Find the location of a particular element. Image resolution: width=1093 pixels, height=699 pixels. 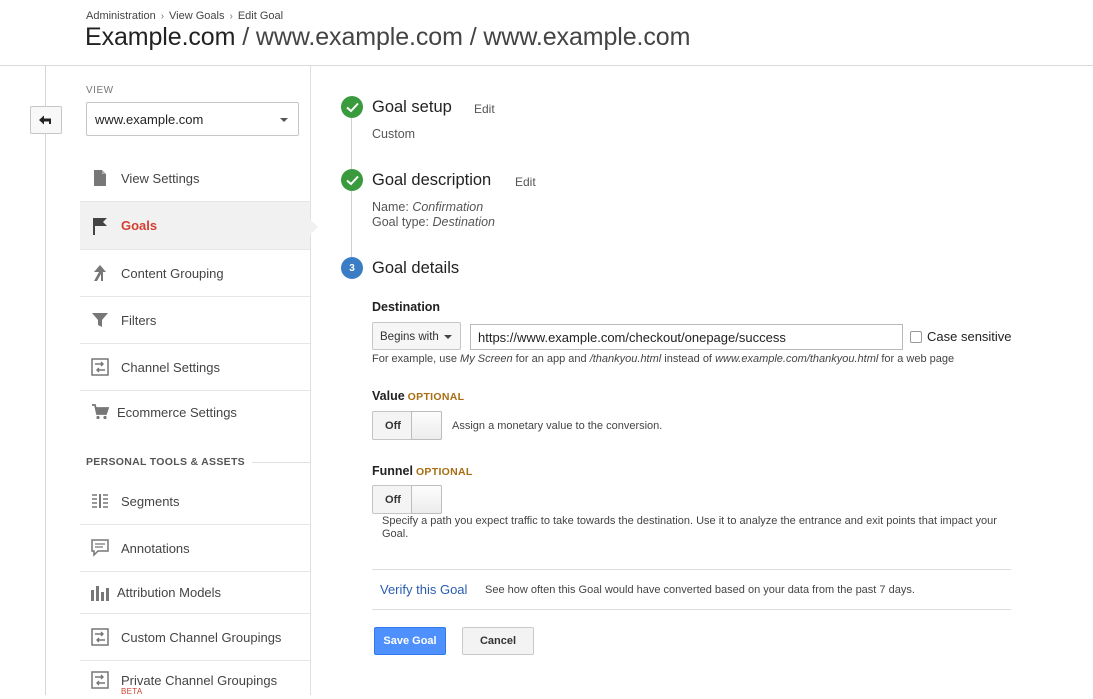

filter-icon is located at coordinates (100, 320).